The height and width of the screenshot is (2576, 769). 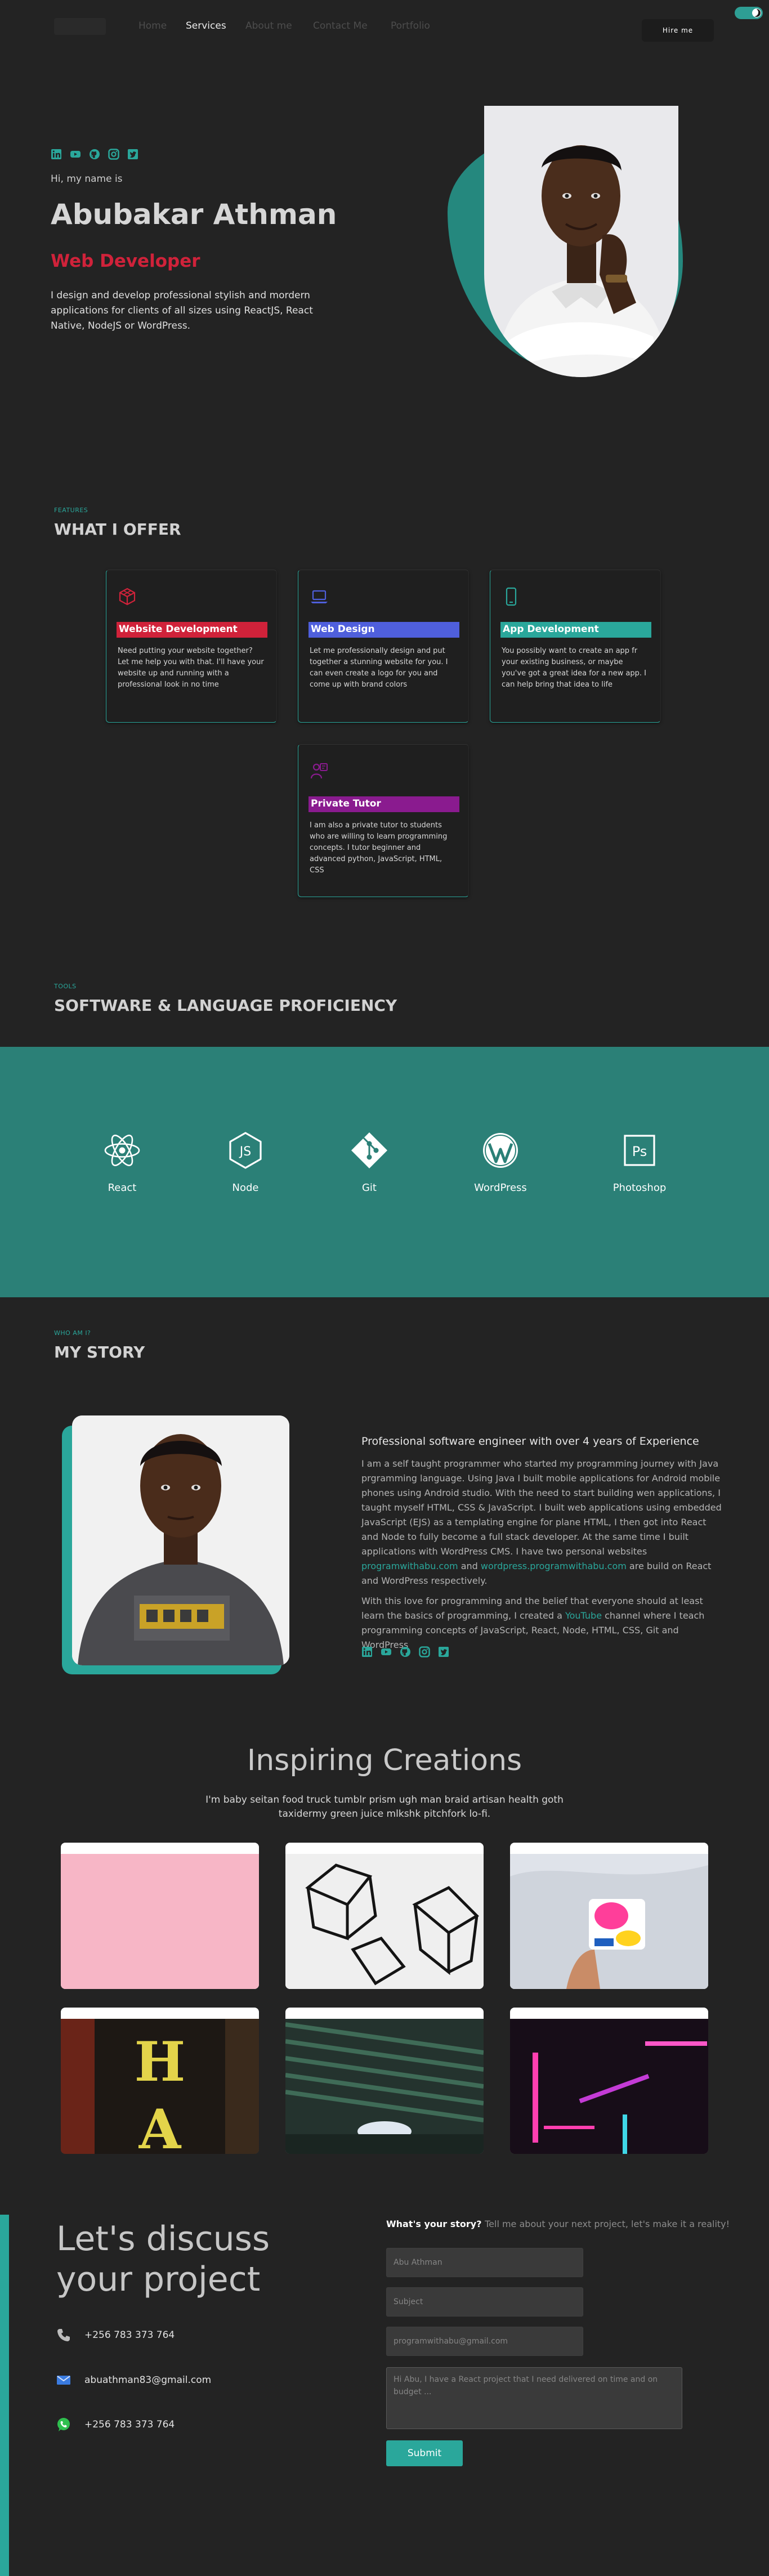 What do you see at coordinates (80, 26) in the screenshot?
I see `logo` at bounding box center [80, 26].